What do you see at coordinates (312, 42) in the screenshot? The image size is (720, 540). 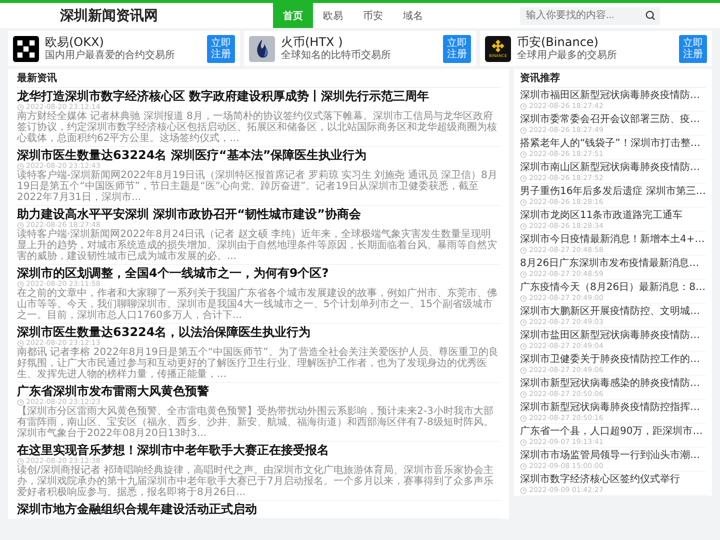 I see `exchange-name: 火币(HTX )` at bounding box center [312, 42].